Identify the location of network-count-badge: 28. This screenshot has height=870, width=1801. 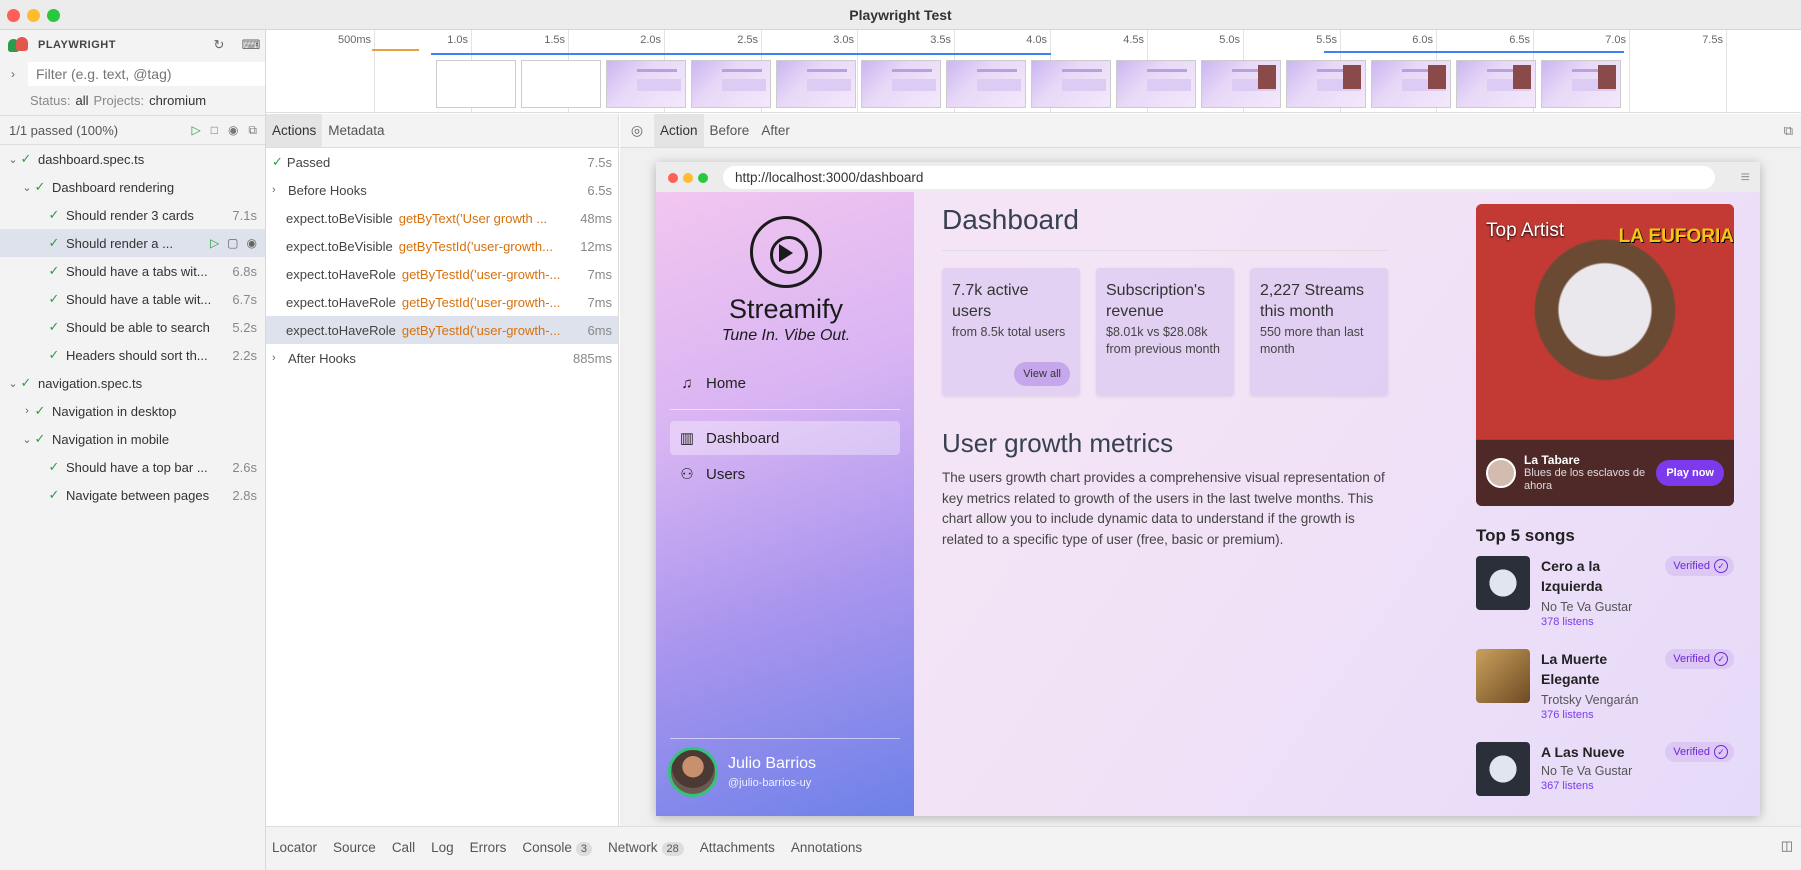
(672, 848).